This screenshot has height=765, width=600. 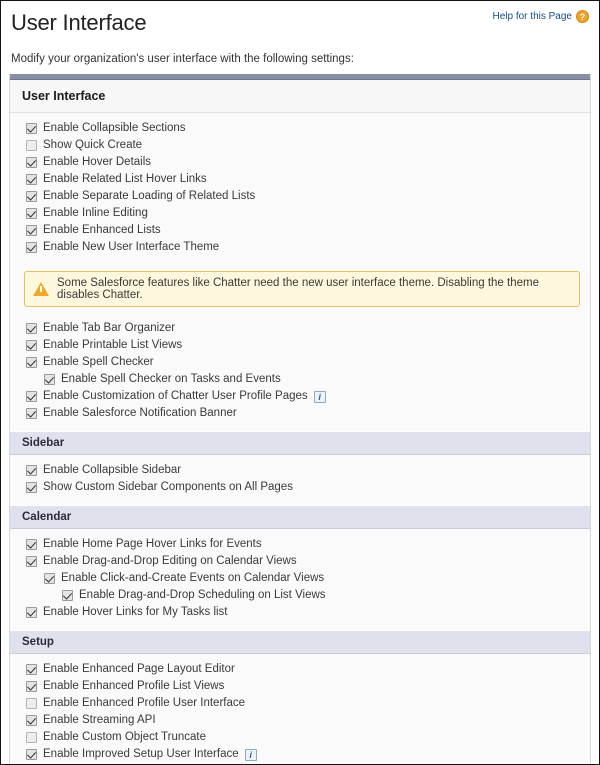 I want to click on checkbox-label: Show Quick Create, so click(x=93, y=145).